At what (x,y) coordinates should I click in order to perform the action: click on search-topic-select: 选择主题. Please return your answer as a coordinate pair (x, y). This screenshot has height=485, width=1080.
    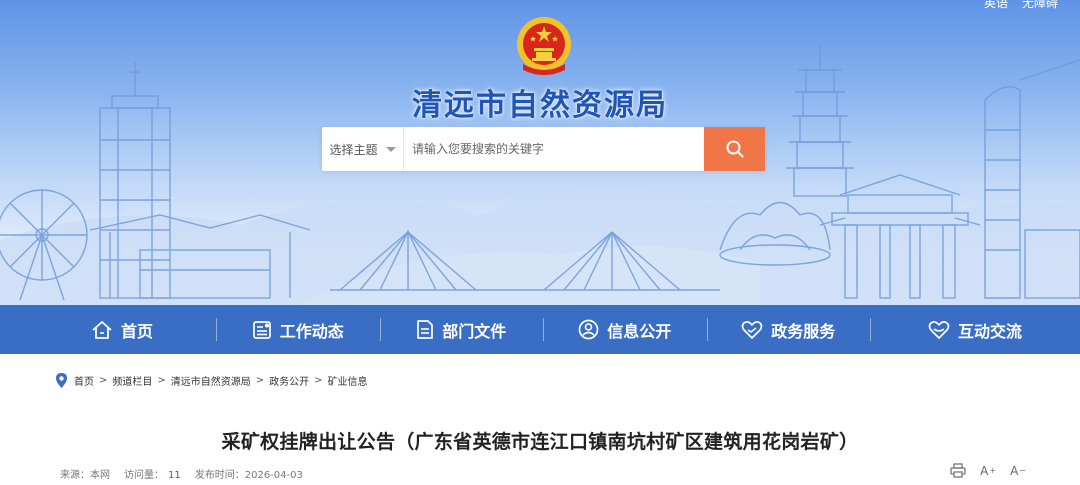
    Looking at the image, I should click on (363, 149).